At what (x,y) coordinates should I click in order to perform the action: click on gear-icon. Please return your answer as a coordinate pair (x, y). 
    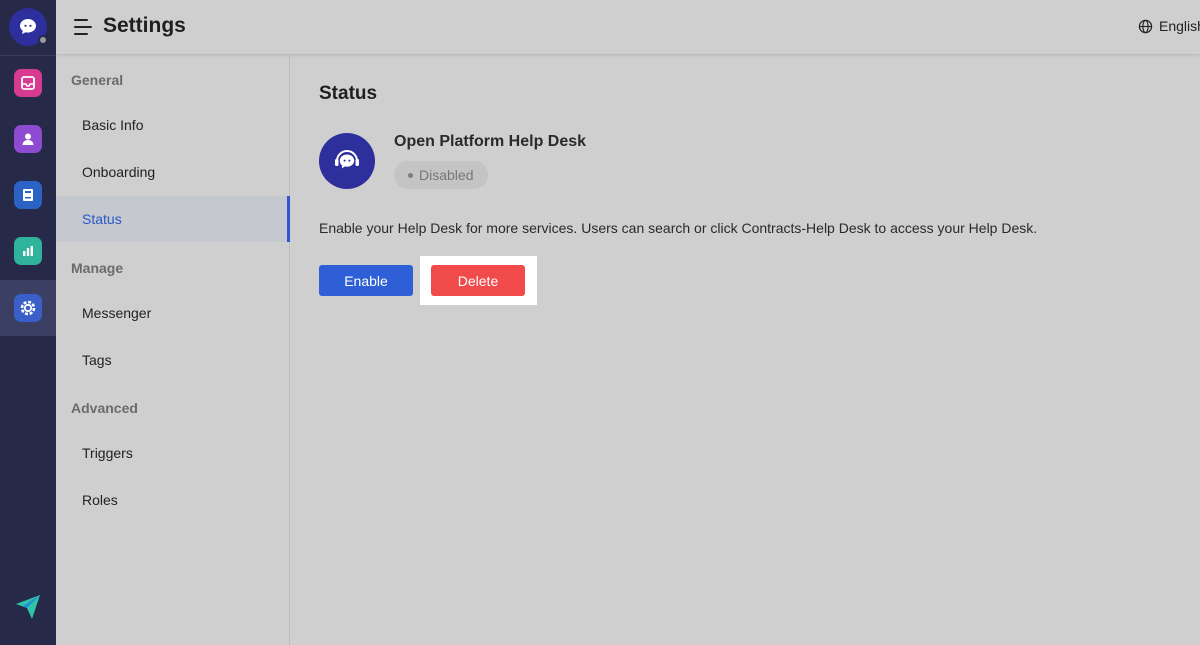
    Looking at the image, I should click on (28, 308).